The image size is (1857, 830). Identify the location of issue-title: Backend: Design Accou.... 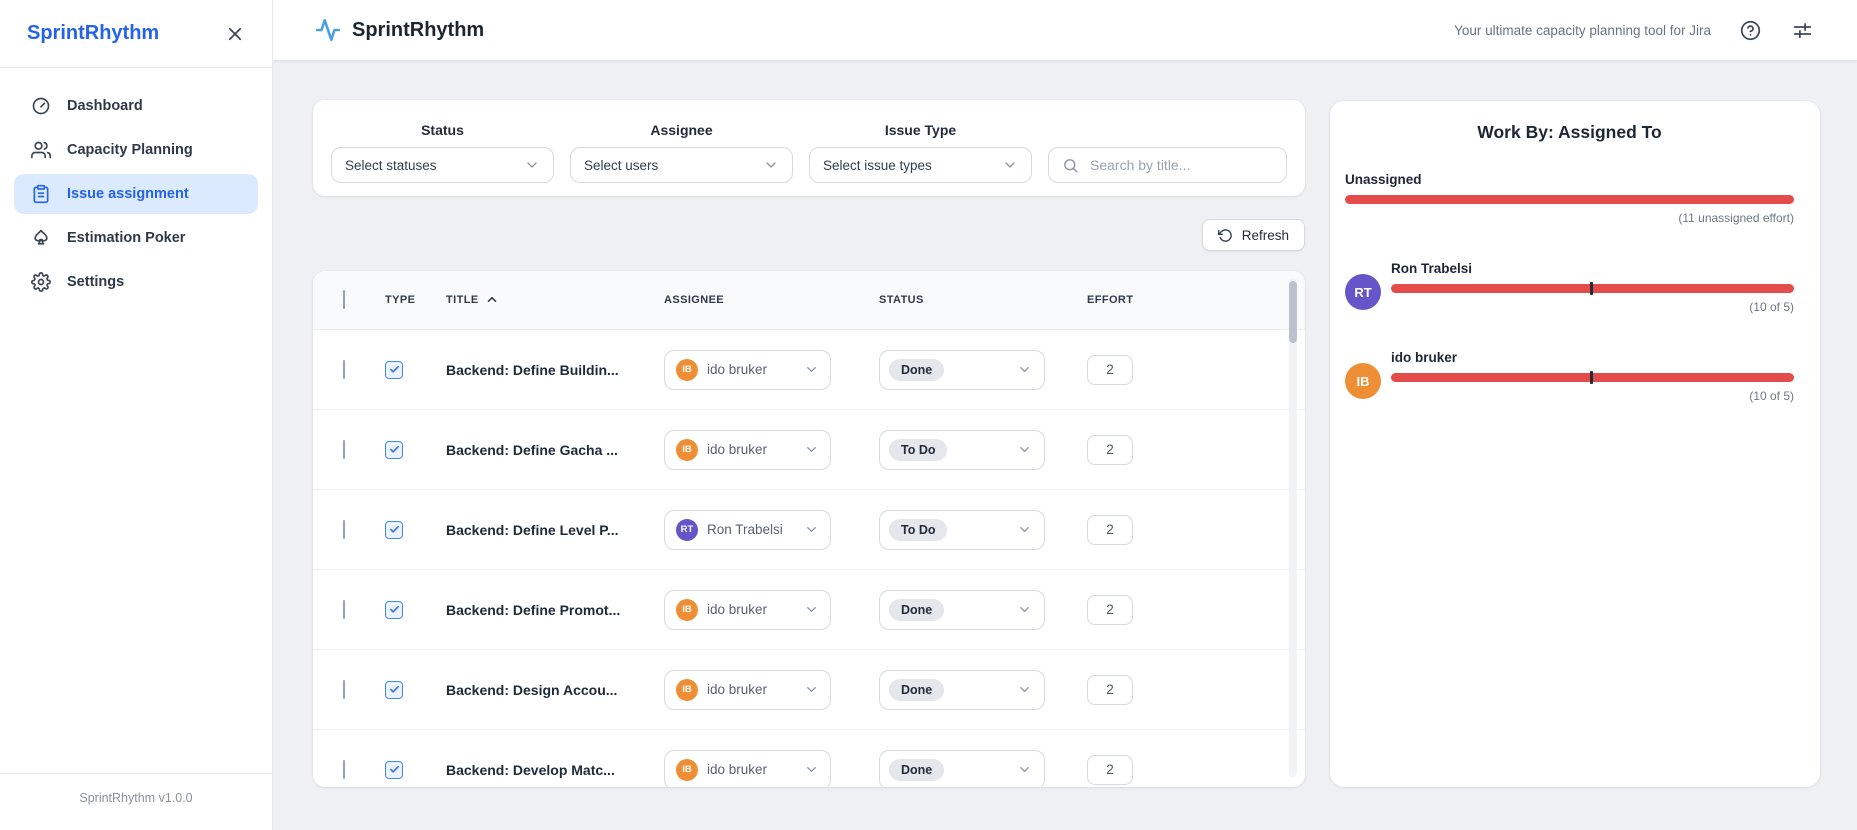
(532, 689).